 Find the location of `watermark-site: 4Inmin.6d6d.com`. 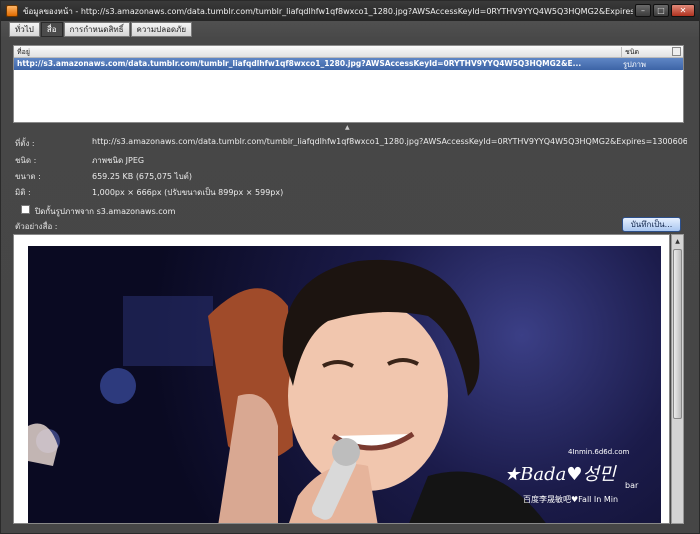

watermark-site: 4Inmin.6d6d.com is located at coordinates (599, 452).